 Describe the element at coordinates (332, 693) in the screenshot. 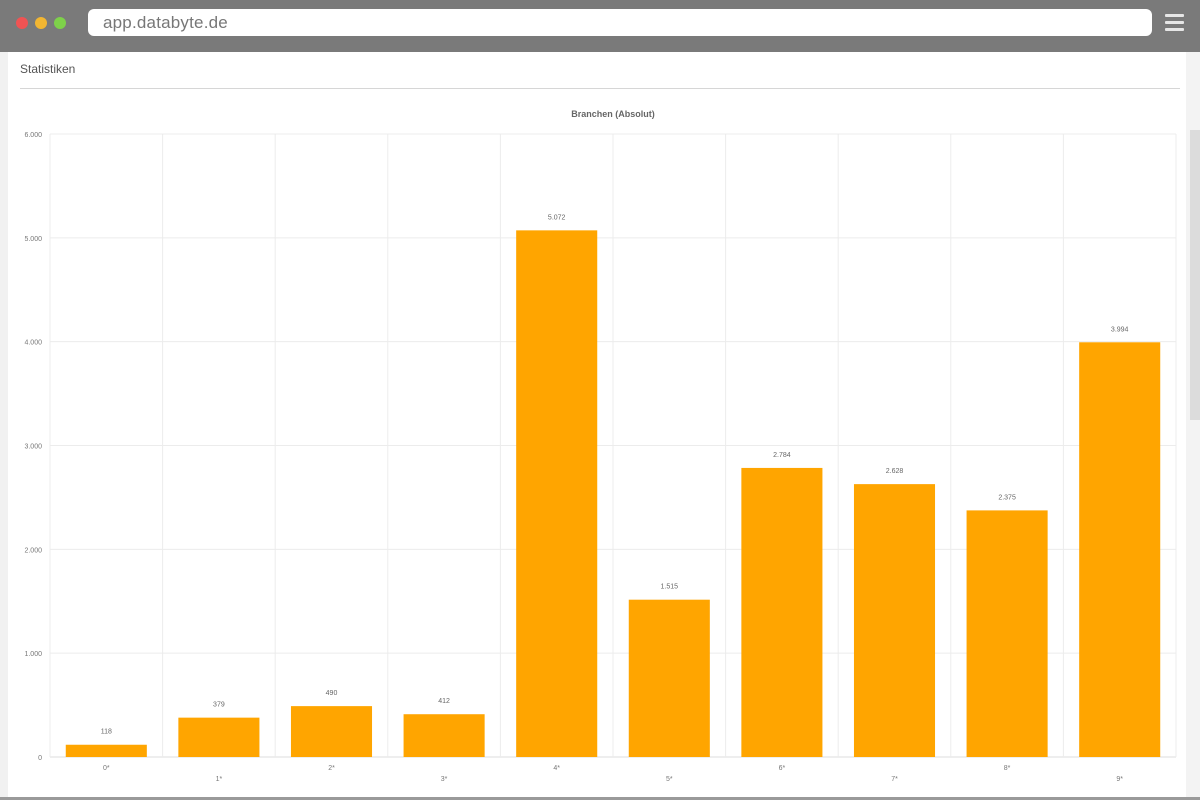

I see `bar-value-label: 490` at that location.